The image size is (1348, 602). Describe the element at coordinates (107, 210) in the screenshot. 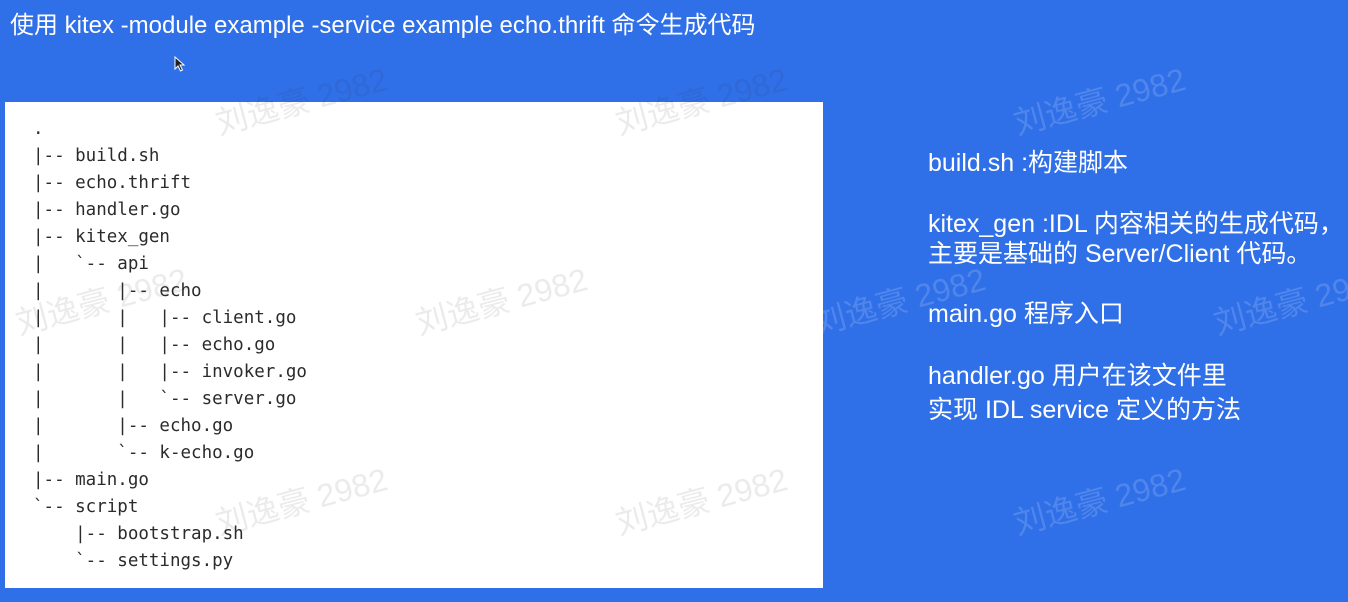

I see `tree-line-handler-go: |-- handler.go` at that location.